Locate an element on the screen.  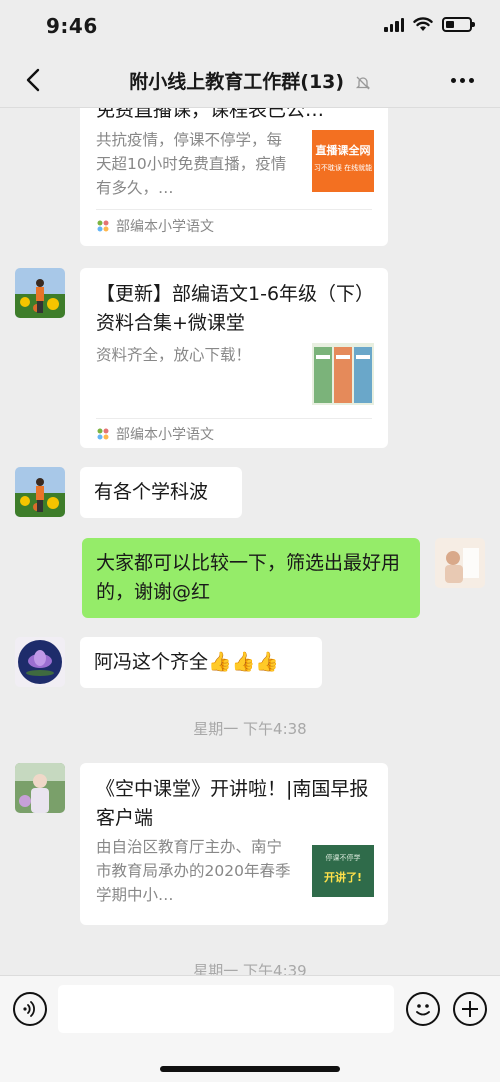
card-title: 《空中课堂》开讲啦！|南国早报客户端 is located at coordinates (232, 803).